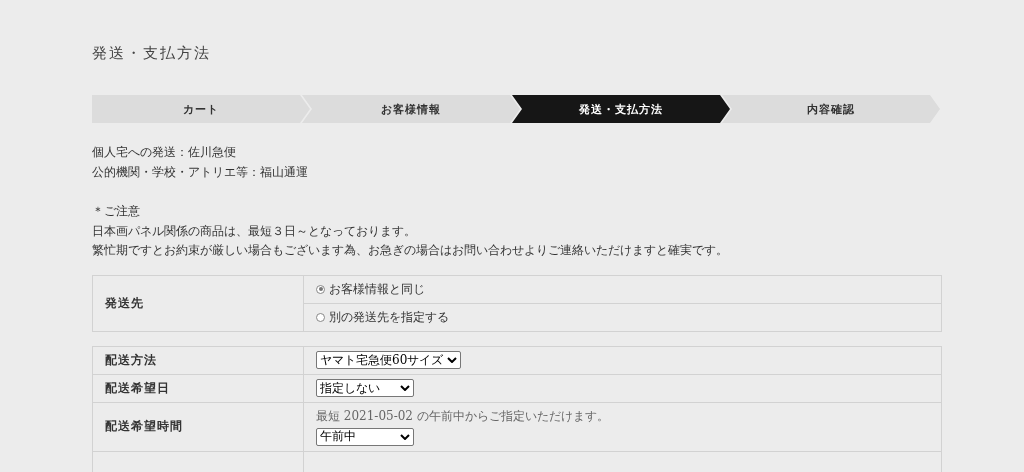 This screenshot has height=472, width=1024. Describe the element at coordinates (411, 109) in the screenshot. I see `checkout-step: お客様情報` at that location.